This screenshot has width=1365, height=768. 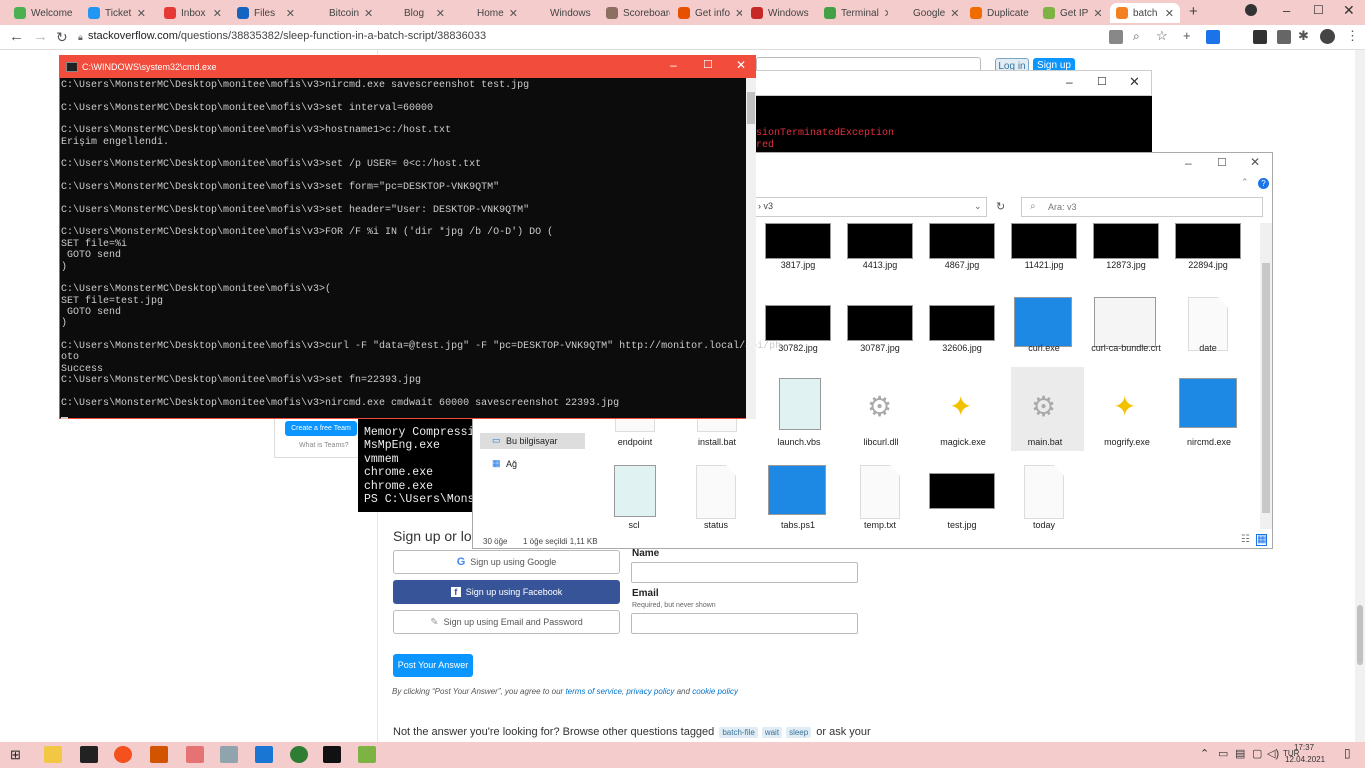 I want to click on window-close-icon: ✕, so click(x=1349, y=10).